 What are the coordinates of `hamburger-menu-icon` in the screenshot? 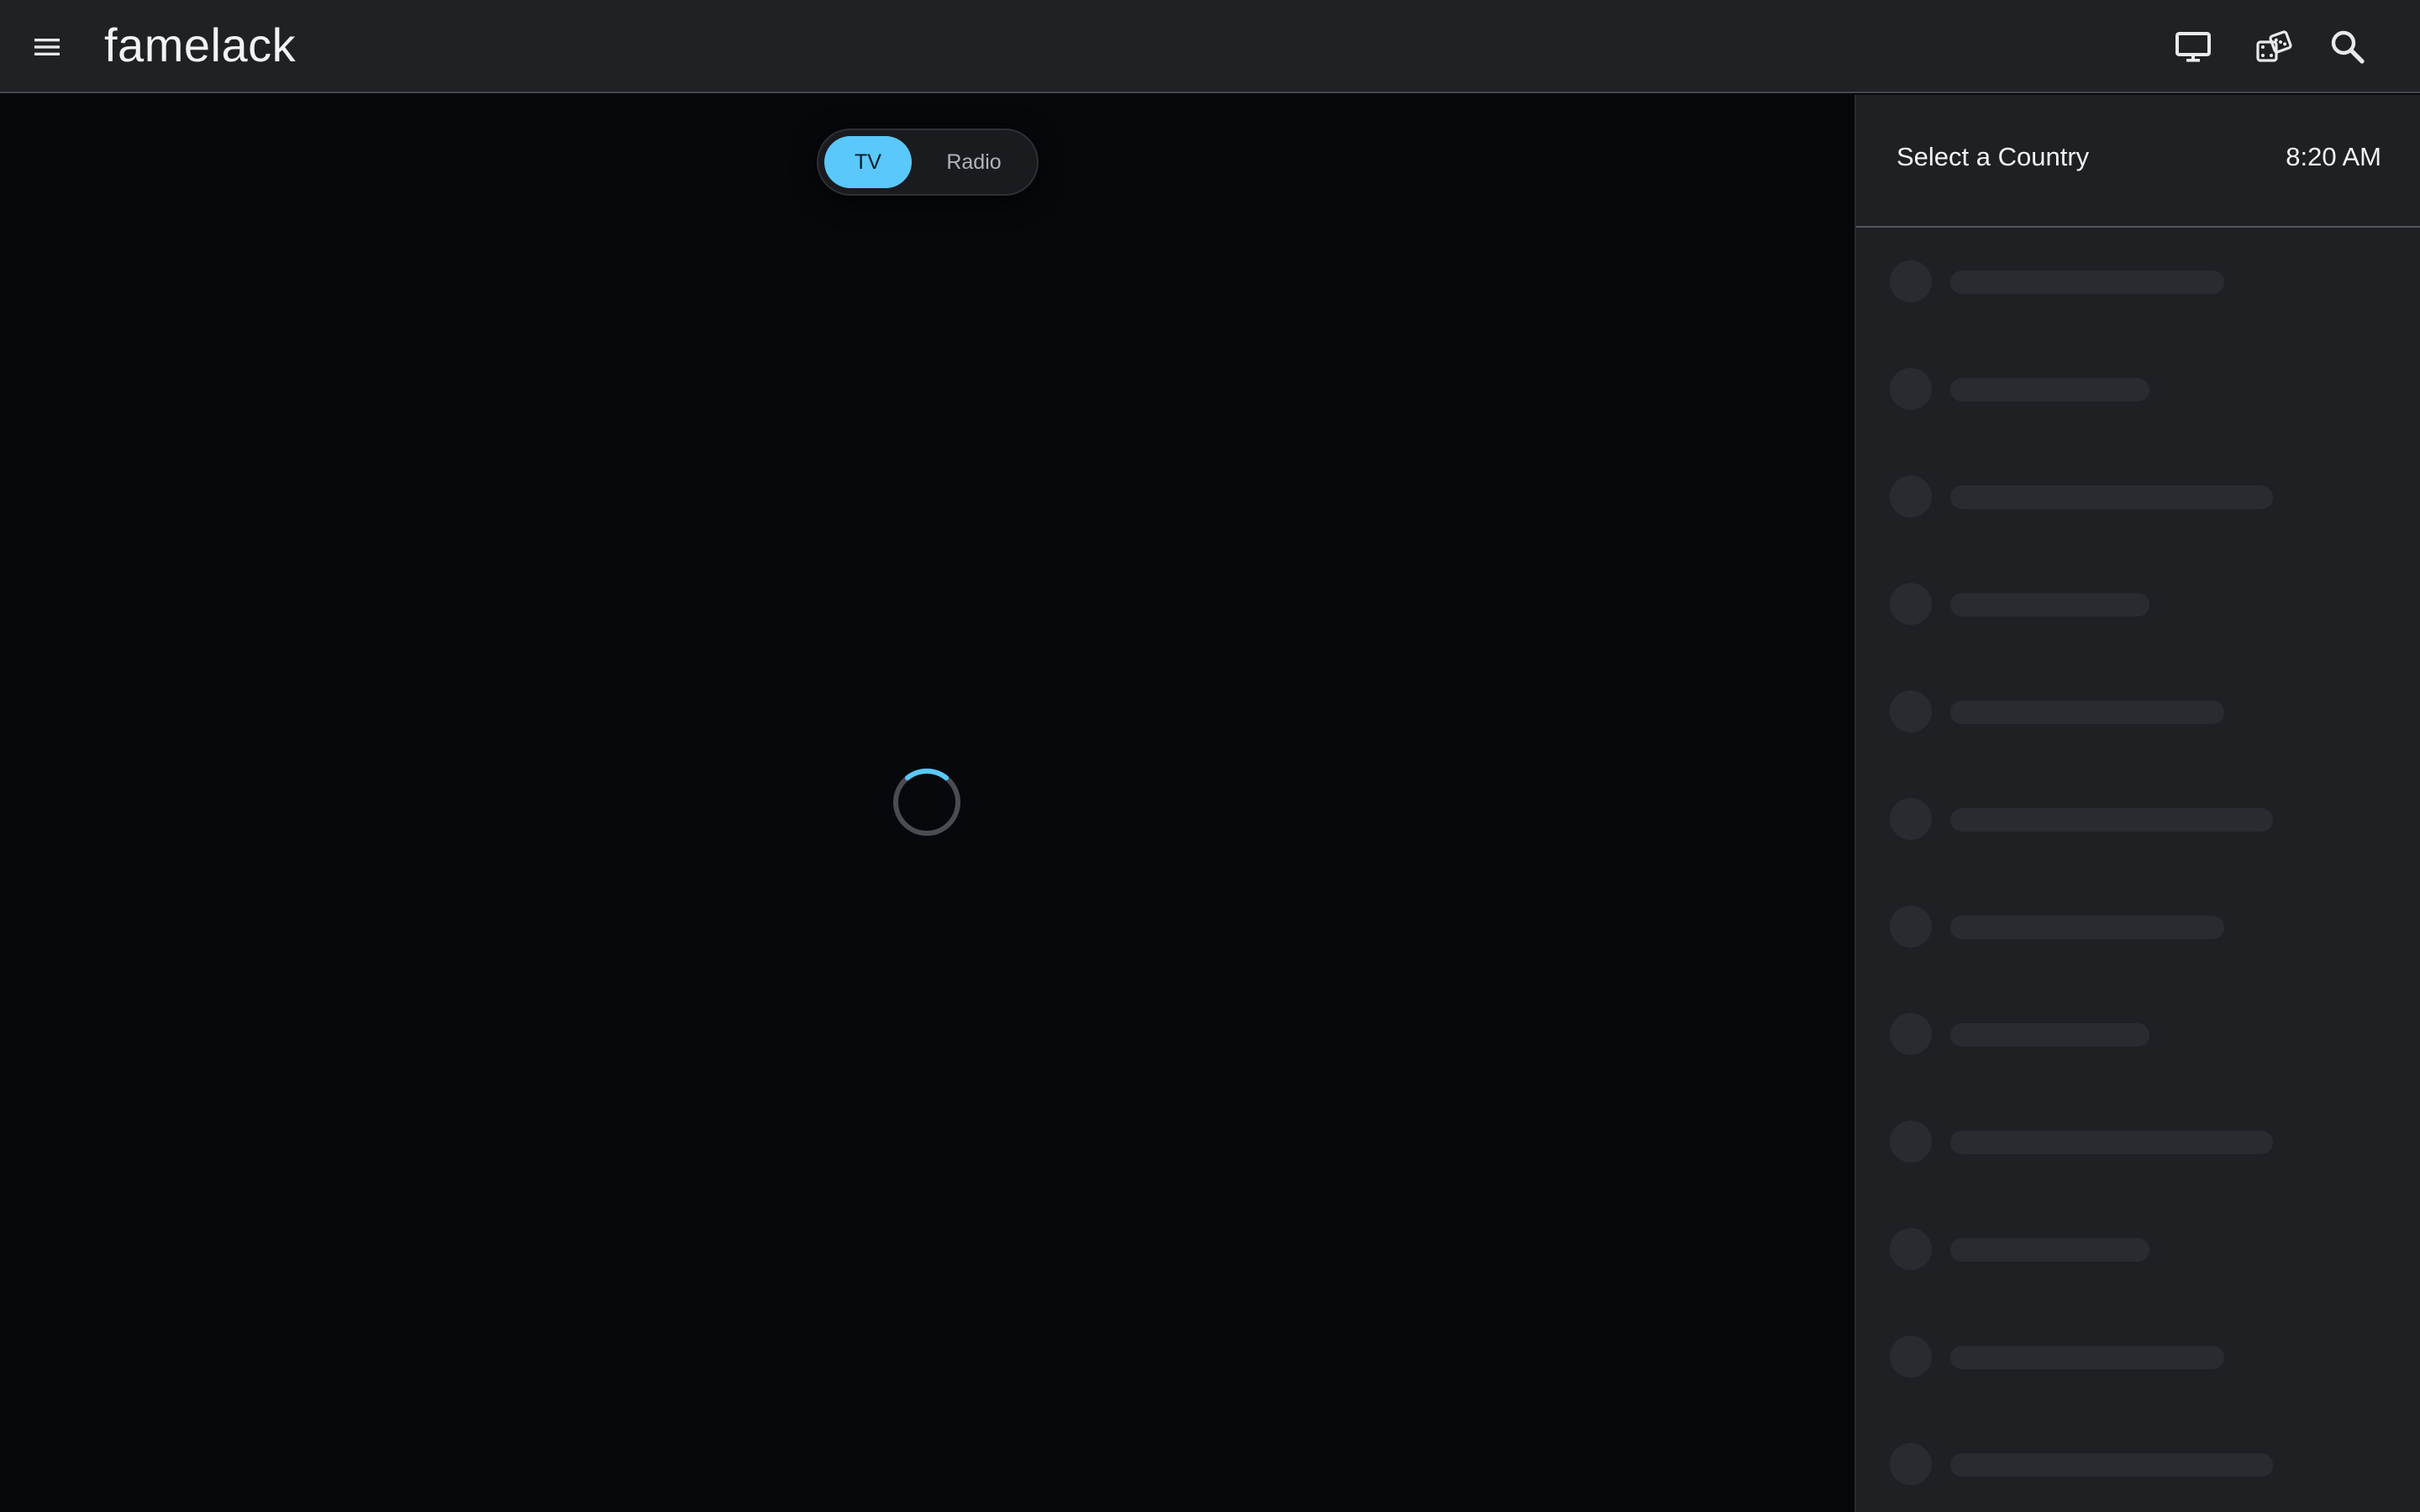 It's located at (47, 47).